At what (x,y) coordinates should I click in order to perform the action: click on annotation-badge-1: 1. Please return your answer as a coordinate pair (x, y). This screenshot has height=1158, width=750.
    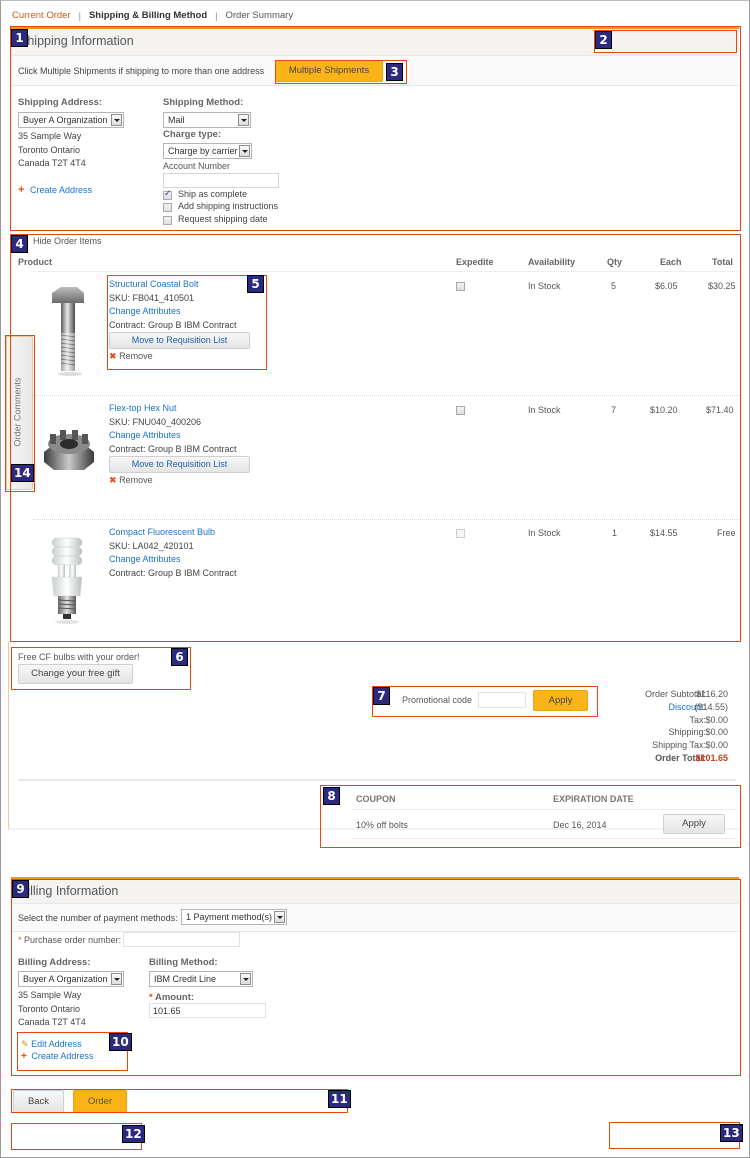
    Looking at the image, I should click on (19, 38).